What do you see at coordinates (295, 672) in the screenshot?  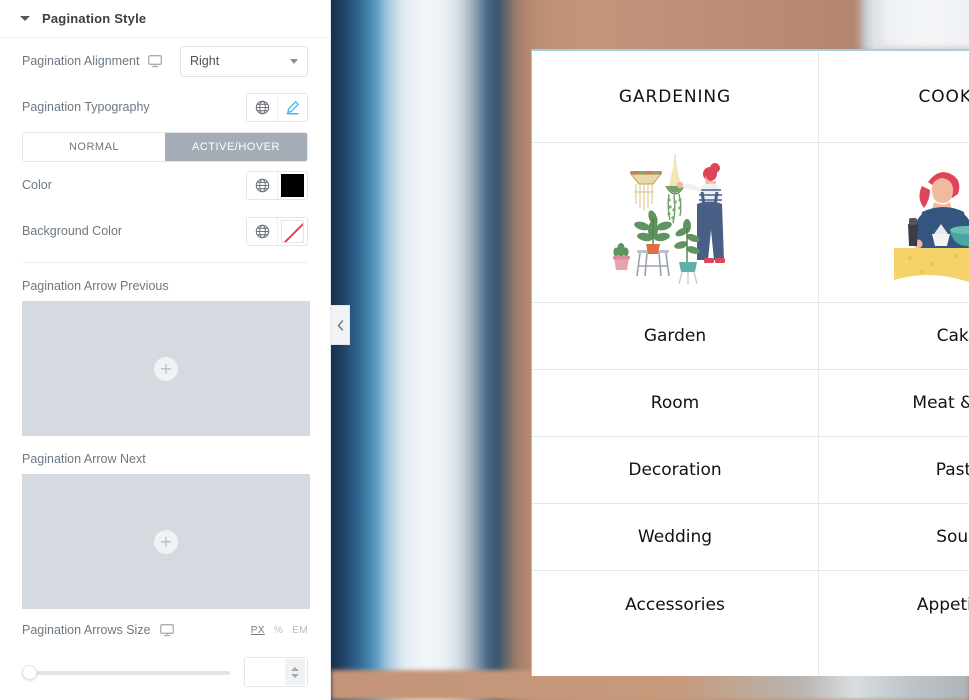 I see `number-stepper` at bounding box center [295, 672].